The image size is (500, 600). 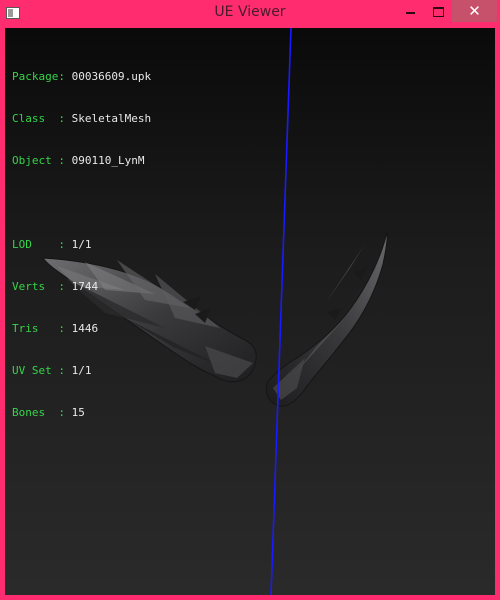 I want to click on info-value: 090110_LynM, so click(x=108, y=160).